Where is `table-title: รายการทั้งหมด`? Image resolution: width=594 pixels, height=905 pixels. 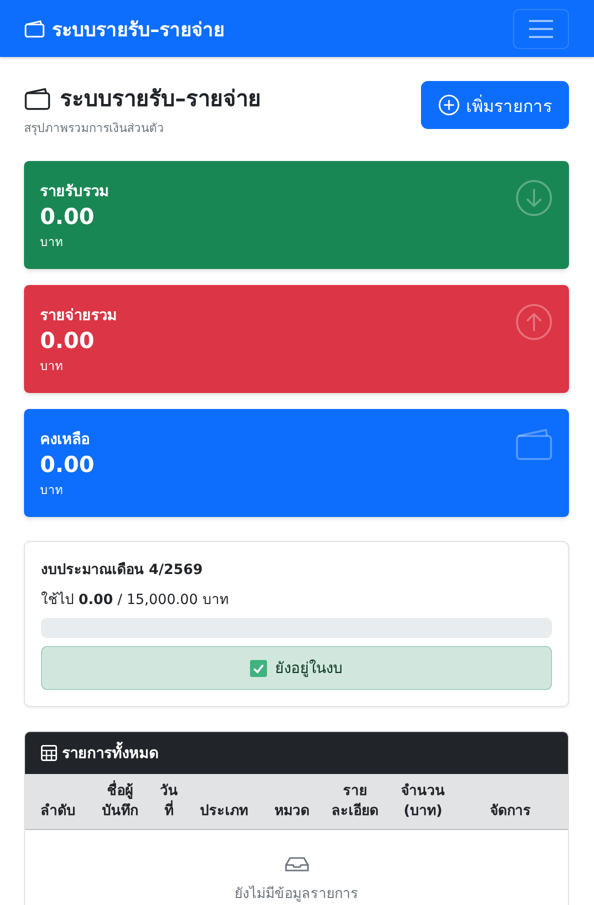 table-title: รายการทั้งหมด is located at coordinates (110, 753).